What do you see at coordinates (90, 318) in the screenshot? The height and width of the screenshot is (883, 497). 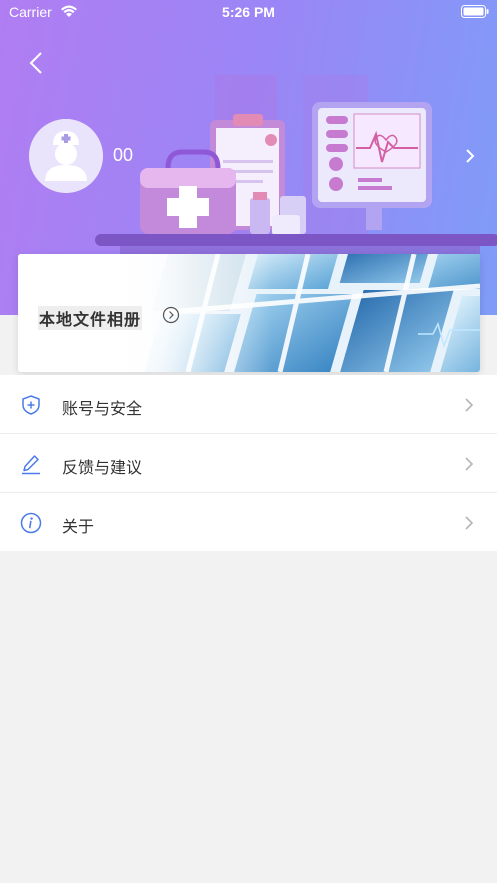 I see `banner-title: 本地文件相册` at bounding box center [90, 318].